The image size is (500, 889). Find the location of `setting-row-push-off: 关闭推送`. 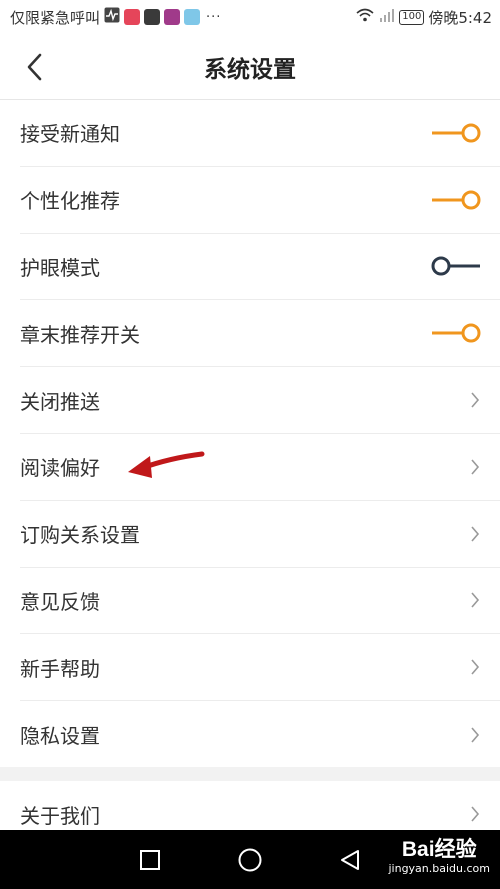

setting-row-push-off: 关闭推送 is located at coordinates (260, 400).